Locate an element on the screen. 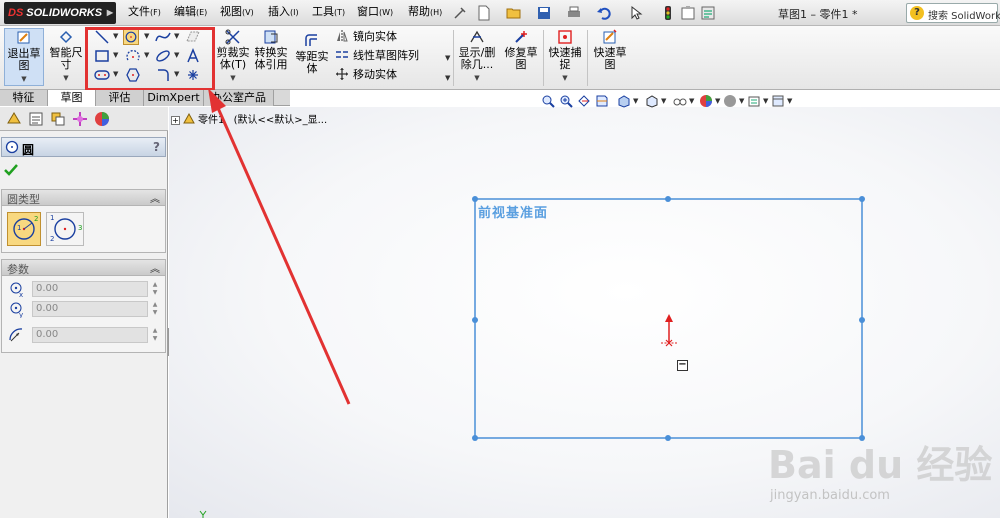 This screenshot has height=518, width=1000. y-axis-marker is located at coordinates (203, 514).